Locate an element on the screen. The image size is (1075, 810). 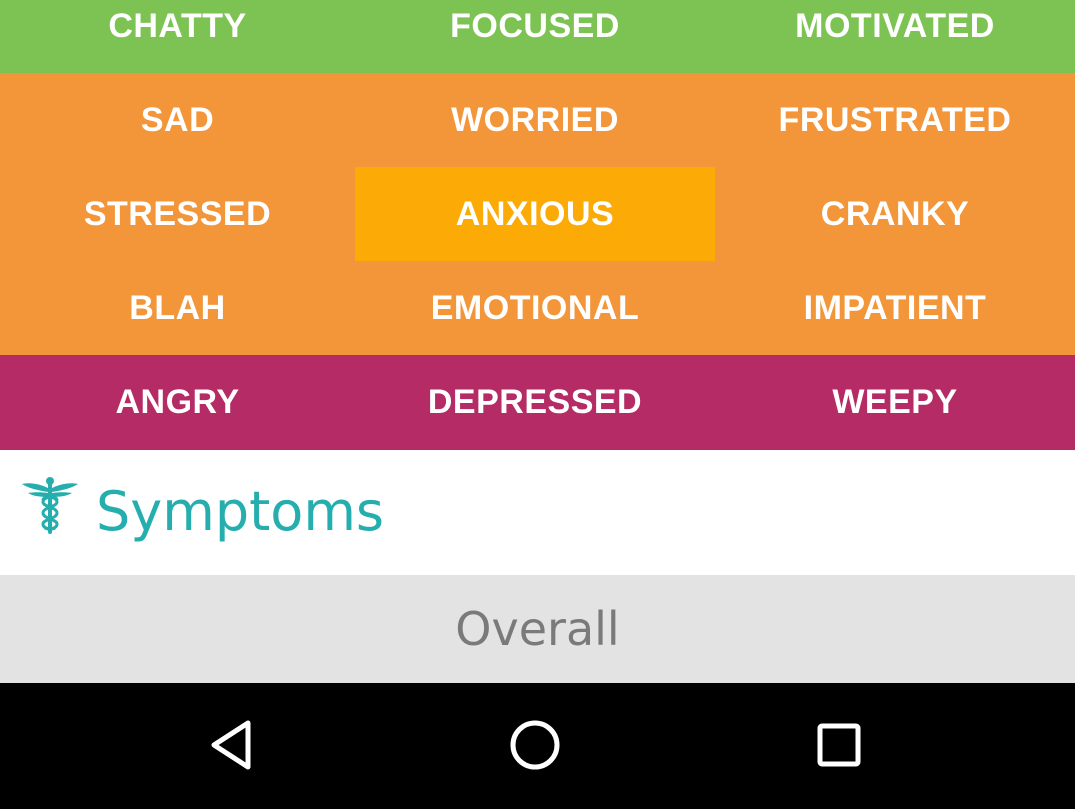
tab-overall: Overall is located at coordinates (537, 629).